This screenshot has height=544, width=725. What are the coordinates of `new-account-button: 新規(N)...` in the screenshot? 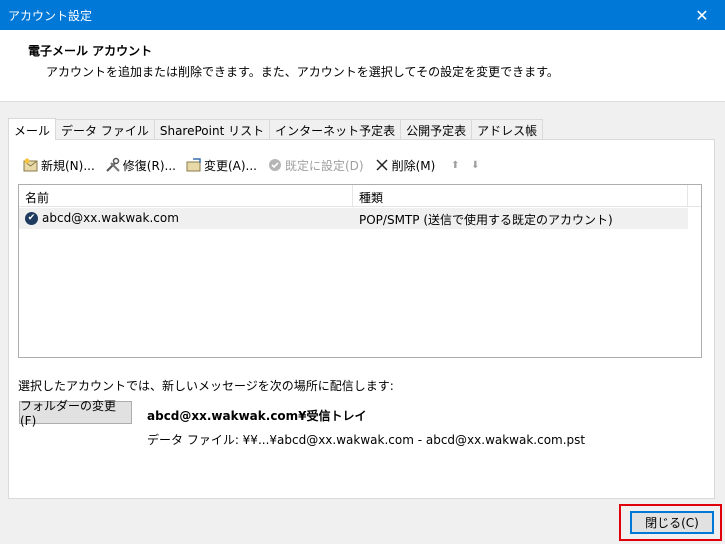 It's located at (59, 165).